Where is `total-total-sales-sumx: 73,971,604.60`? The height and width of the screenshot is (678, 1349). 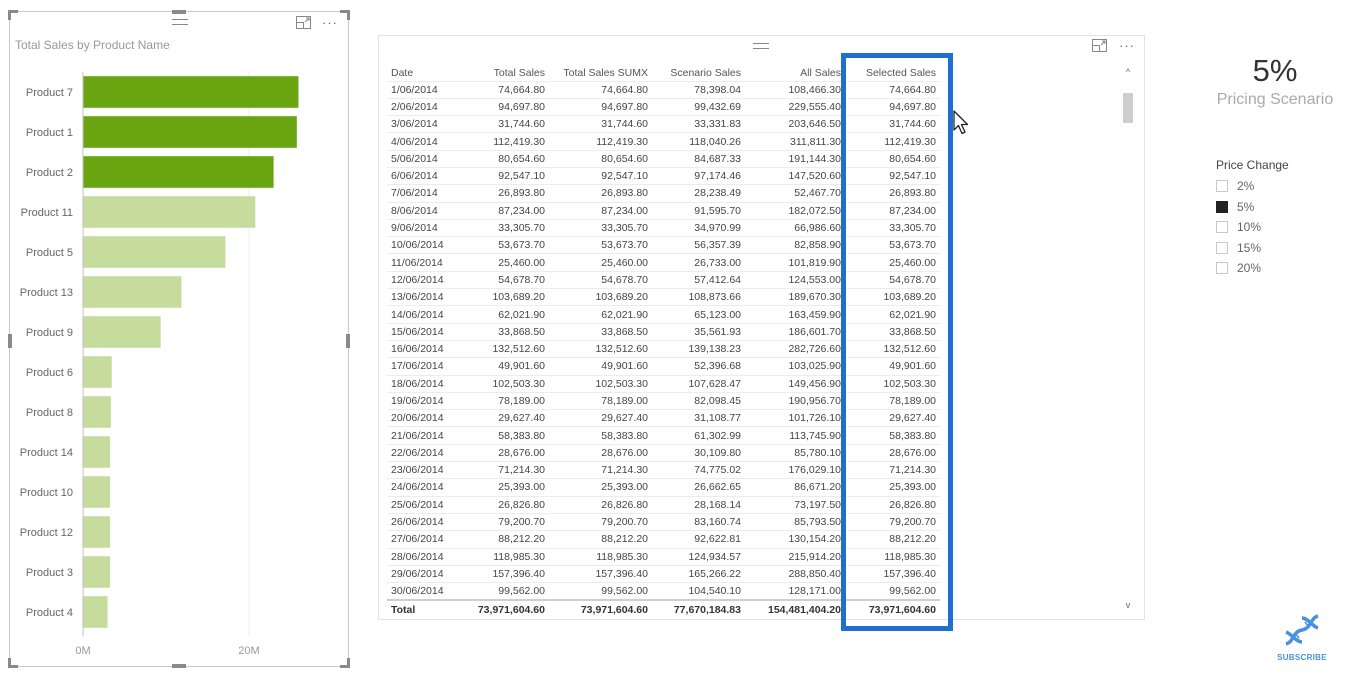 total-total-sales-sumx: 73,971,604.60 is located at coordinates (600, 609).